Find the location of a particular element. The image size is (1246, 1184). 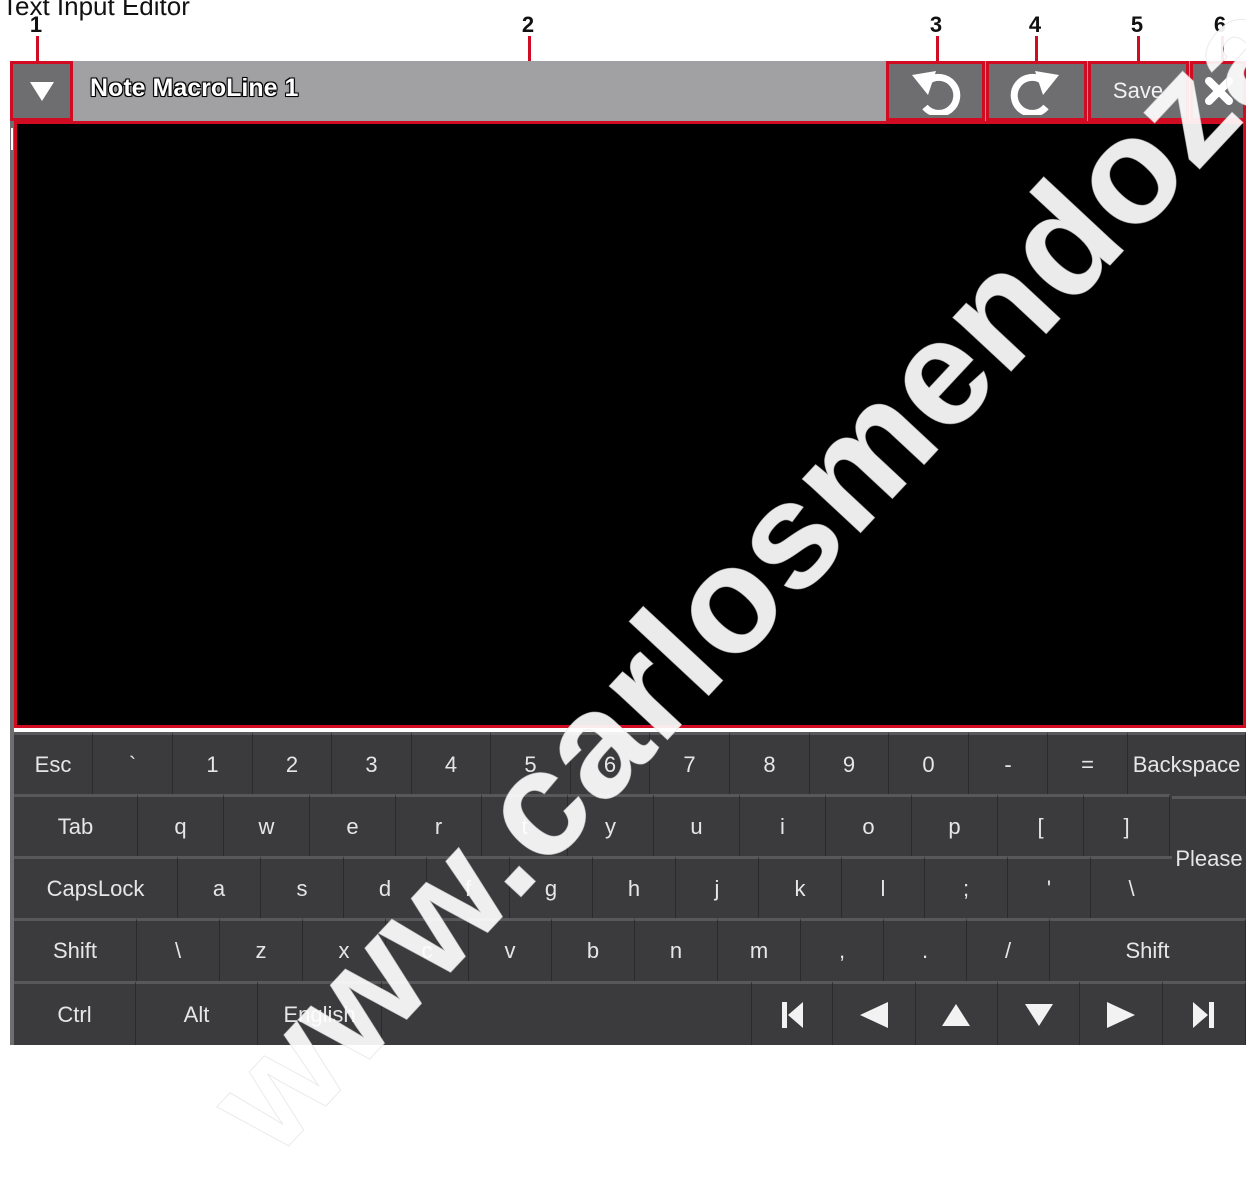

keyboard-row-2: Tab q w e r t y u i o p [ ] is located at coordinates (630, 825).